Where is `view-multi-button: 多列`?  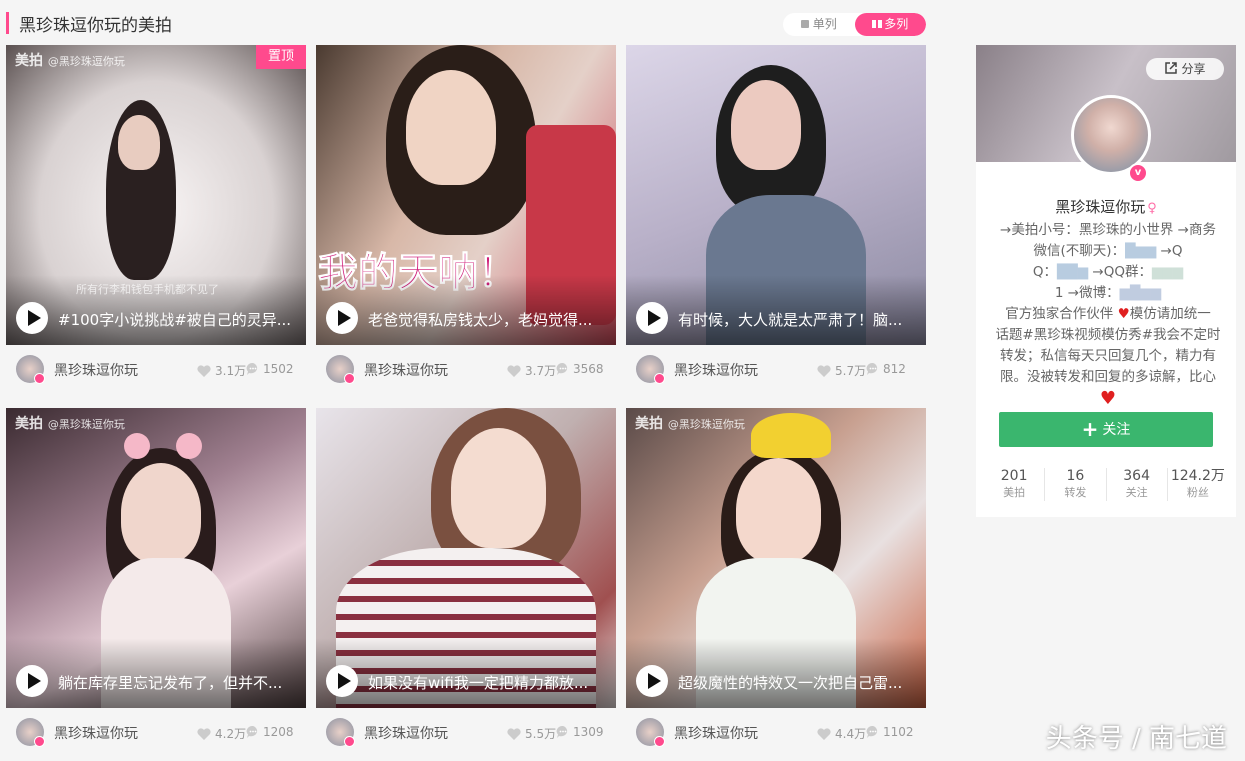 view-multi-button: 多列 is located at coordinates (890, 24).